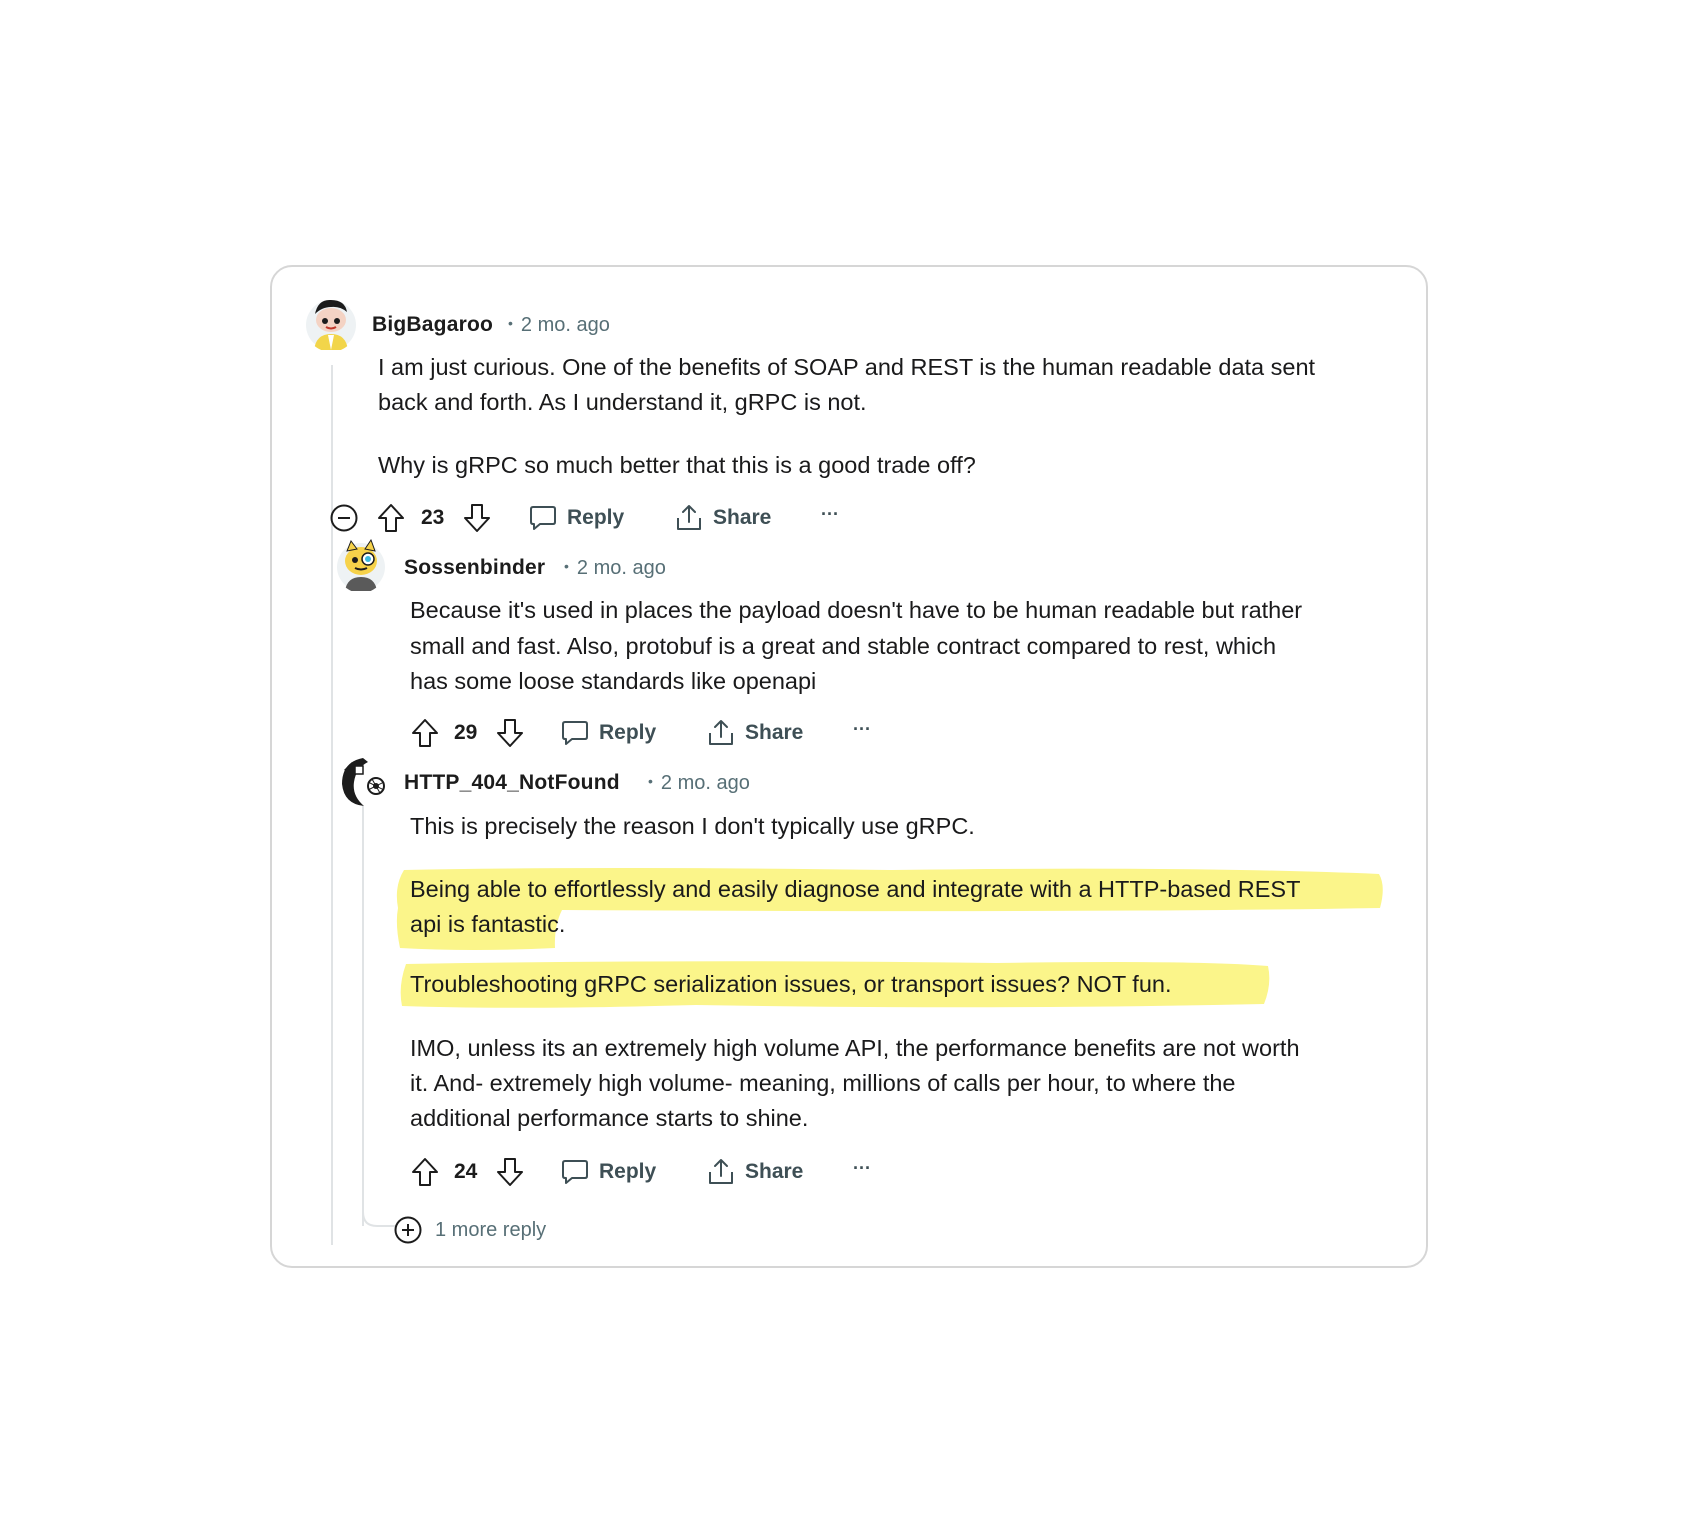 Image resolution: width=1684 pixels, height=1528 pixels. I want to click on expand-plus-icon, so click(408, 1230).